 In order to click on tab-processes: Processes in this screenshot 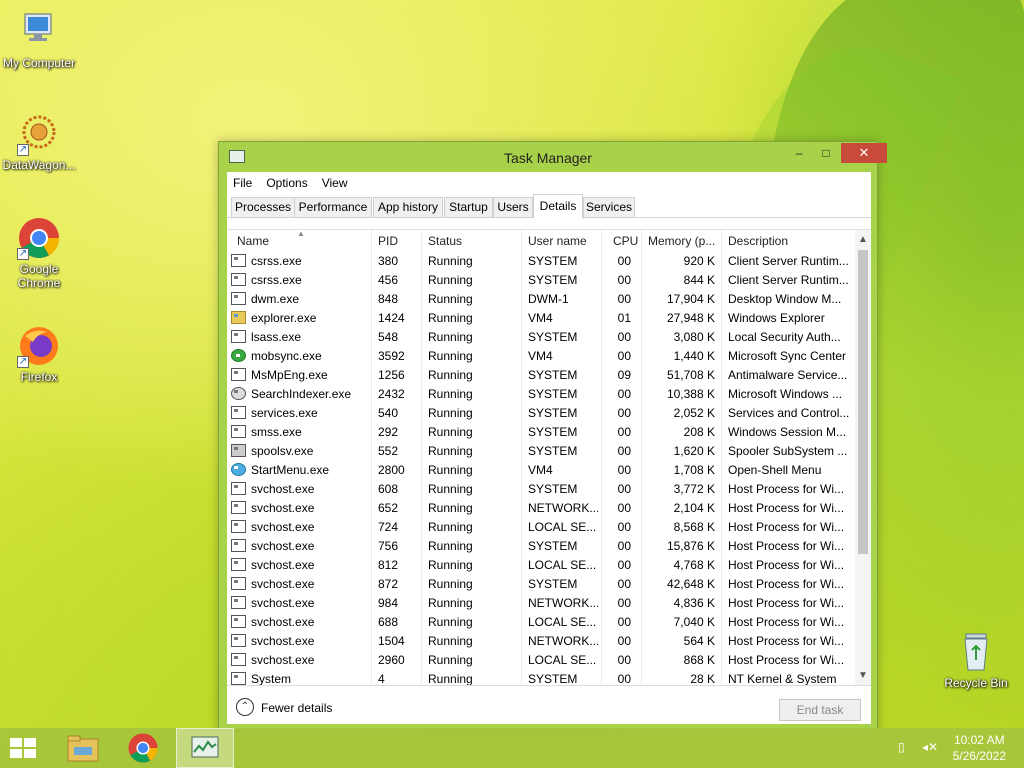, I will do `click(263, 207)`.